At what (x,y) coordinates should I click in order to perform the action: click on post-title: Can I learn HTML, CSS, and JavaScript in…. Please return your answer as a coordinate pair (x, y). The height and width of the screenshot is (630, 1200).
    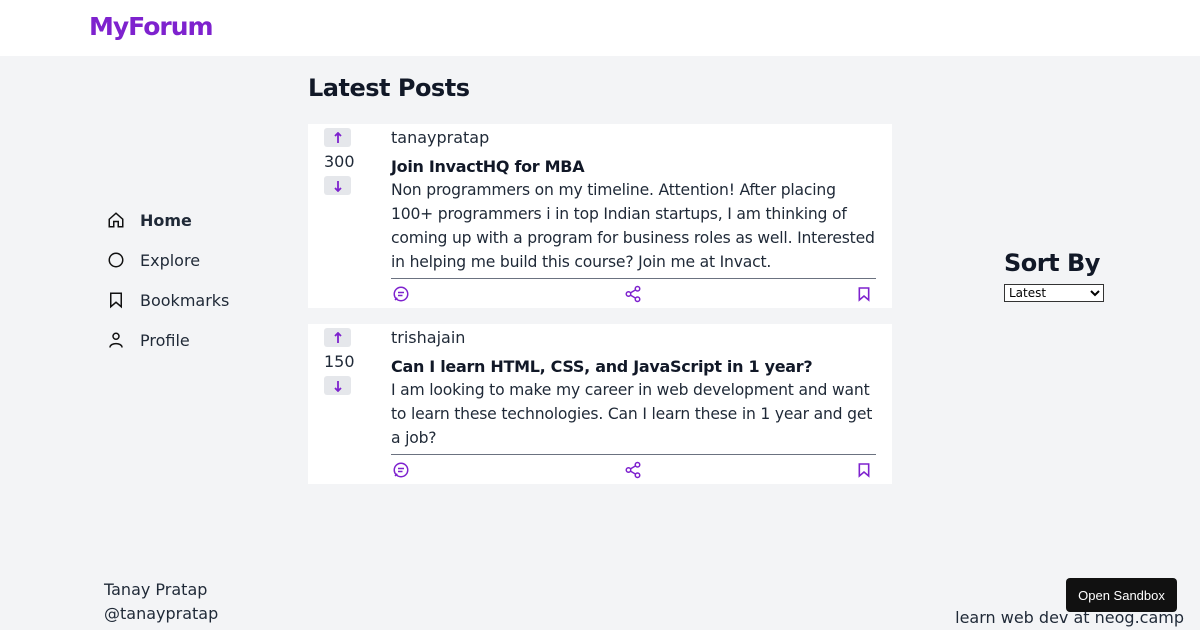
    Looking at the image, I should click on (633, 365).